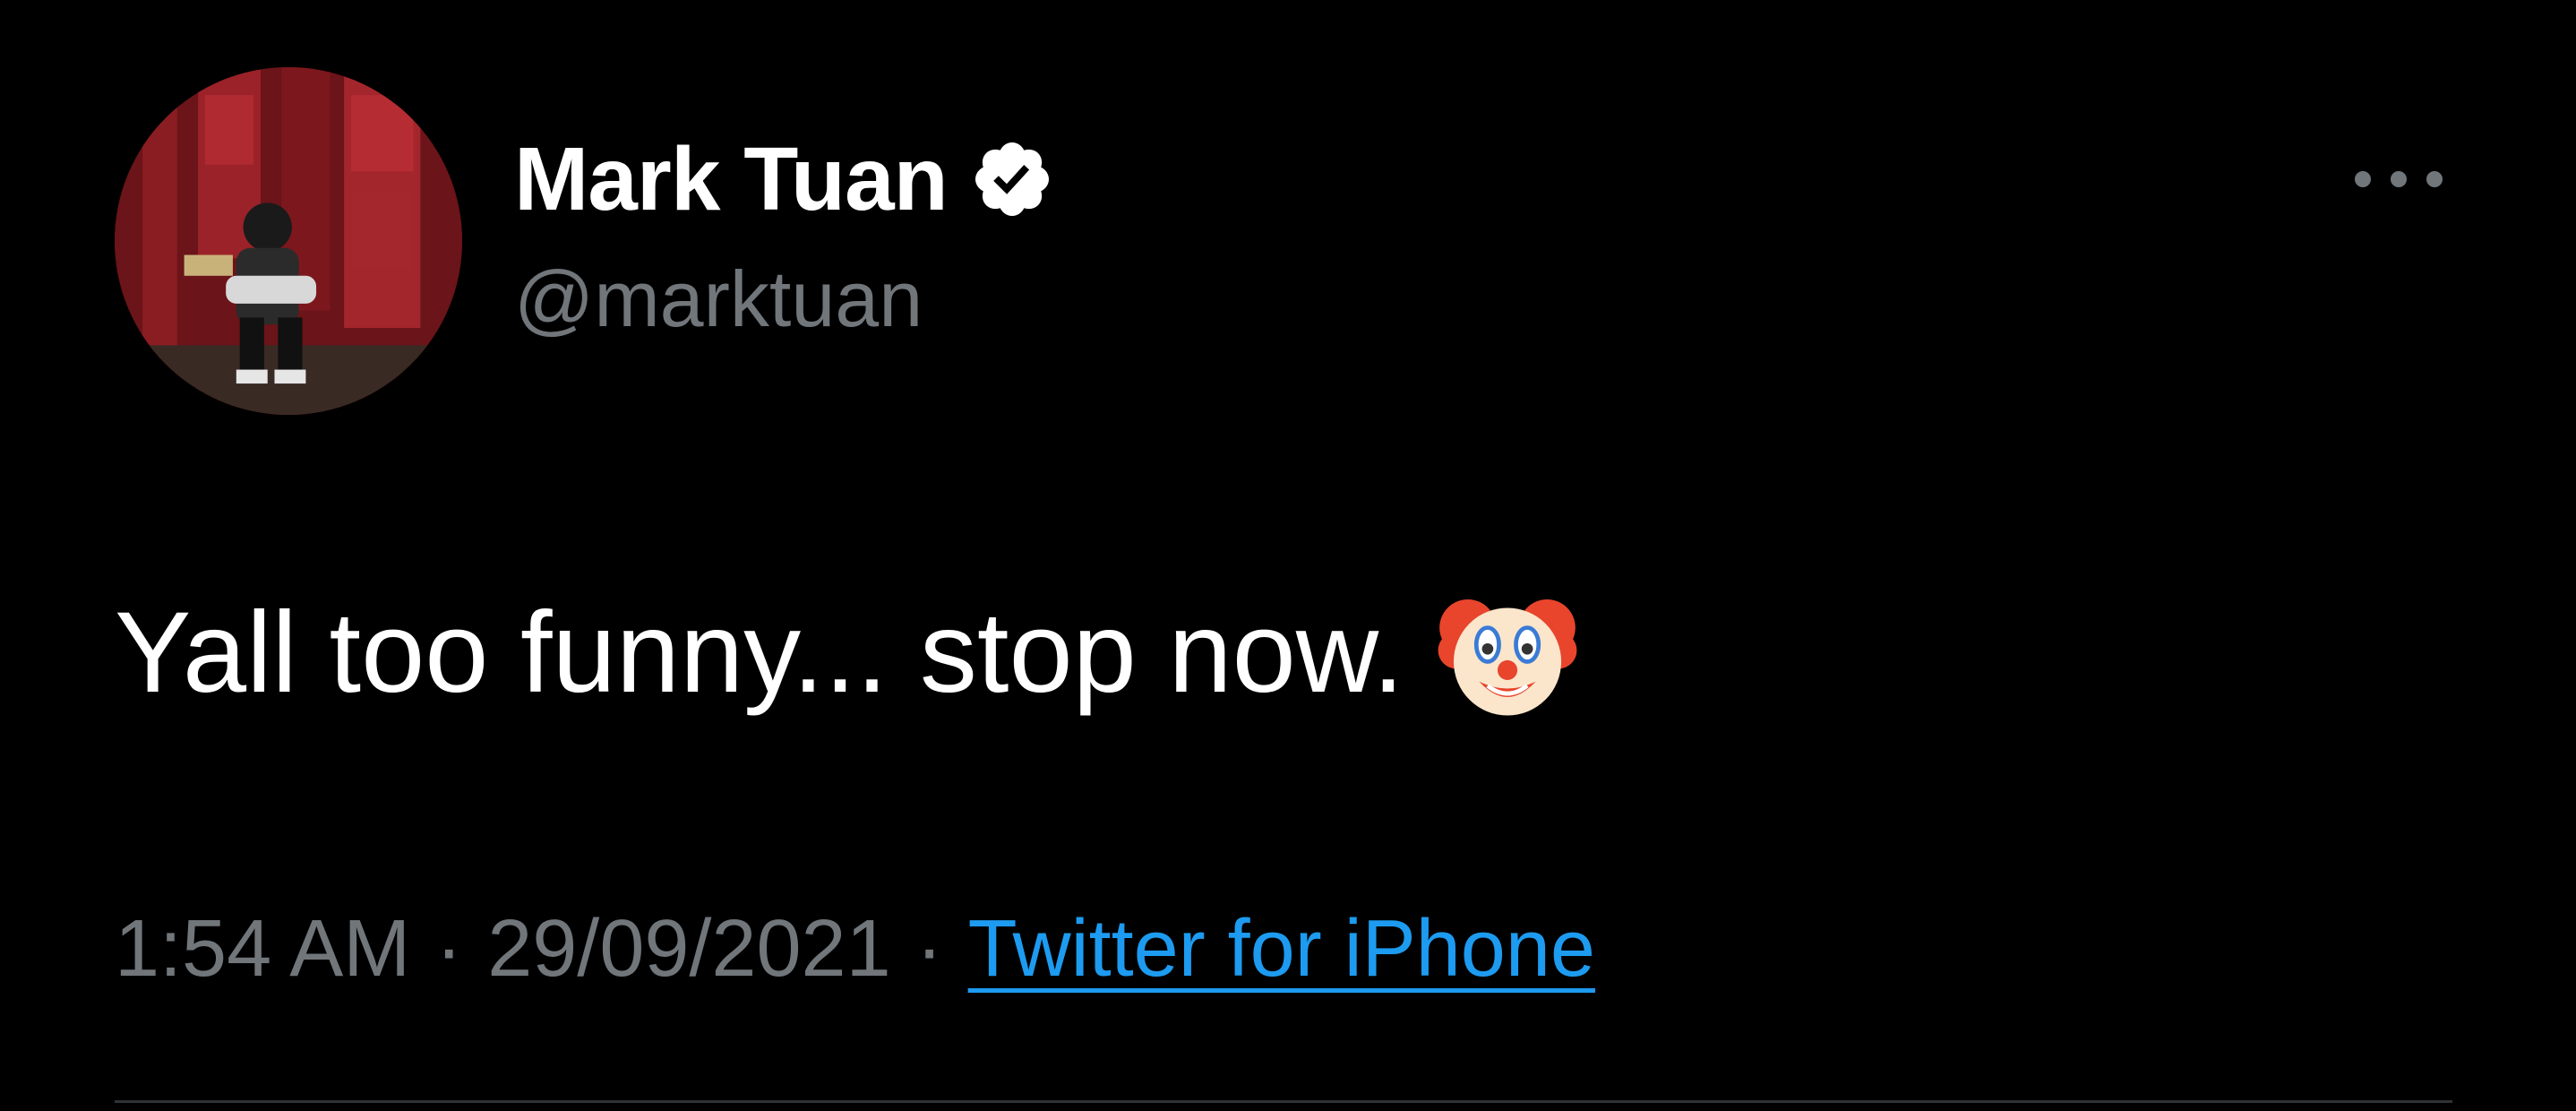 The width and height of the screenshot is (2576, 1111). I want to click on tweet-time: 1:54 AM, so click(262, 948).